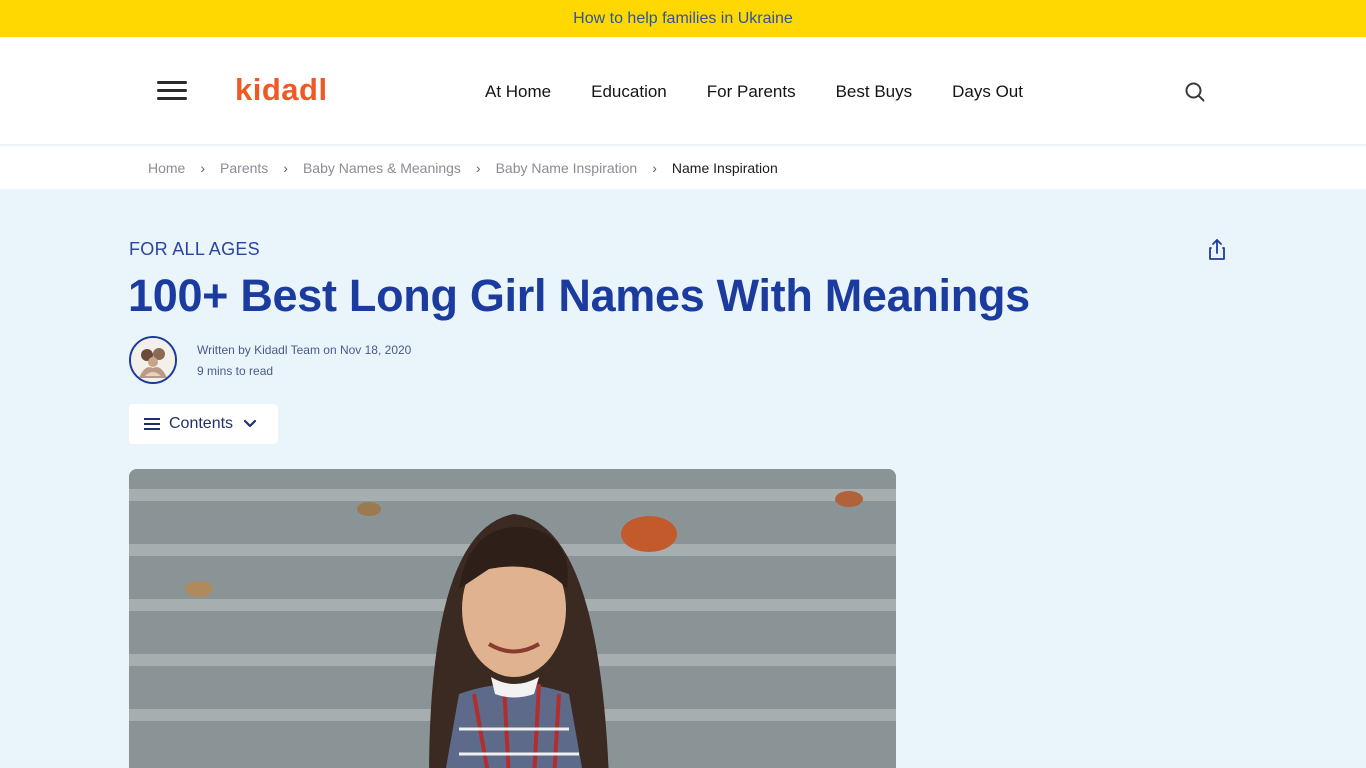 The width and height of the screenshot is (1366, 768). I want to click on breadcrumb-baby-name-inspiration: Baby Name Inspiration, so click(567, 168).